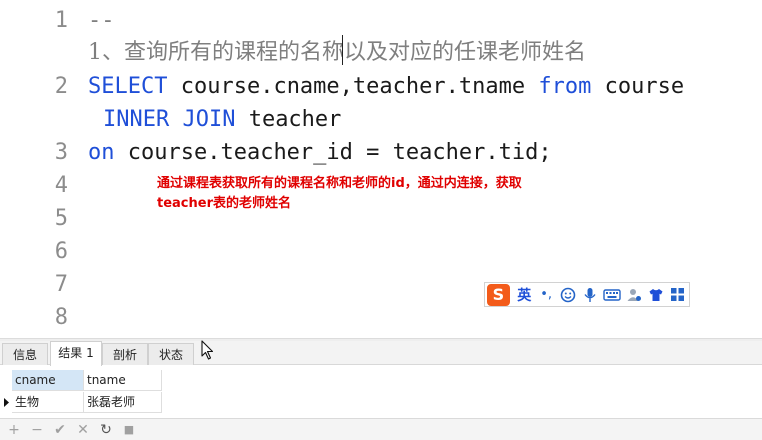  Describe the element at coordinates (48, 402) in the screenshot. I see `cell-cname: 生物` at that location.